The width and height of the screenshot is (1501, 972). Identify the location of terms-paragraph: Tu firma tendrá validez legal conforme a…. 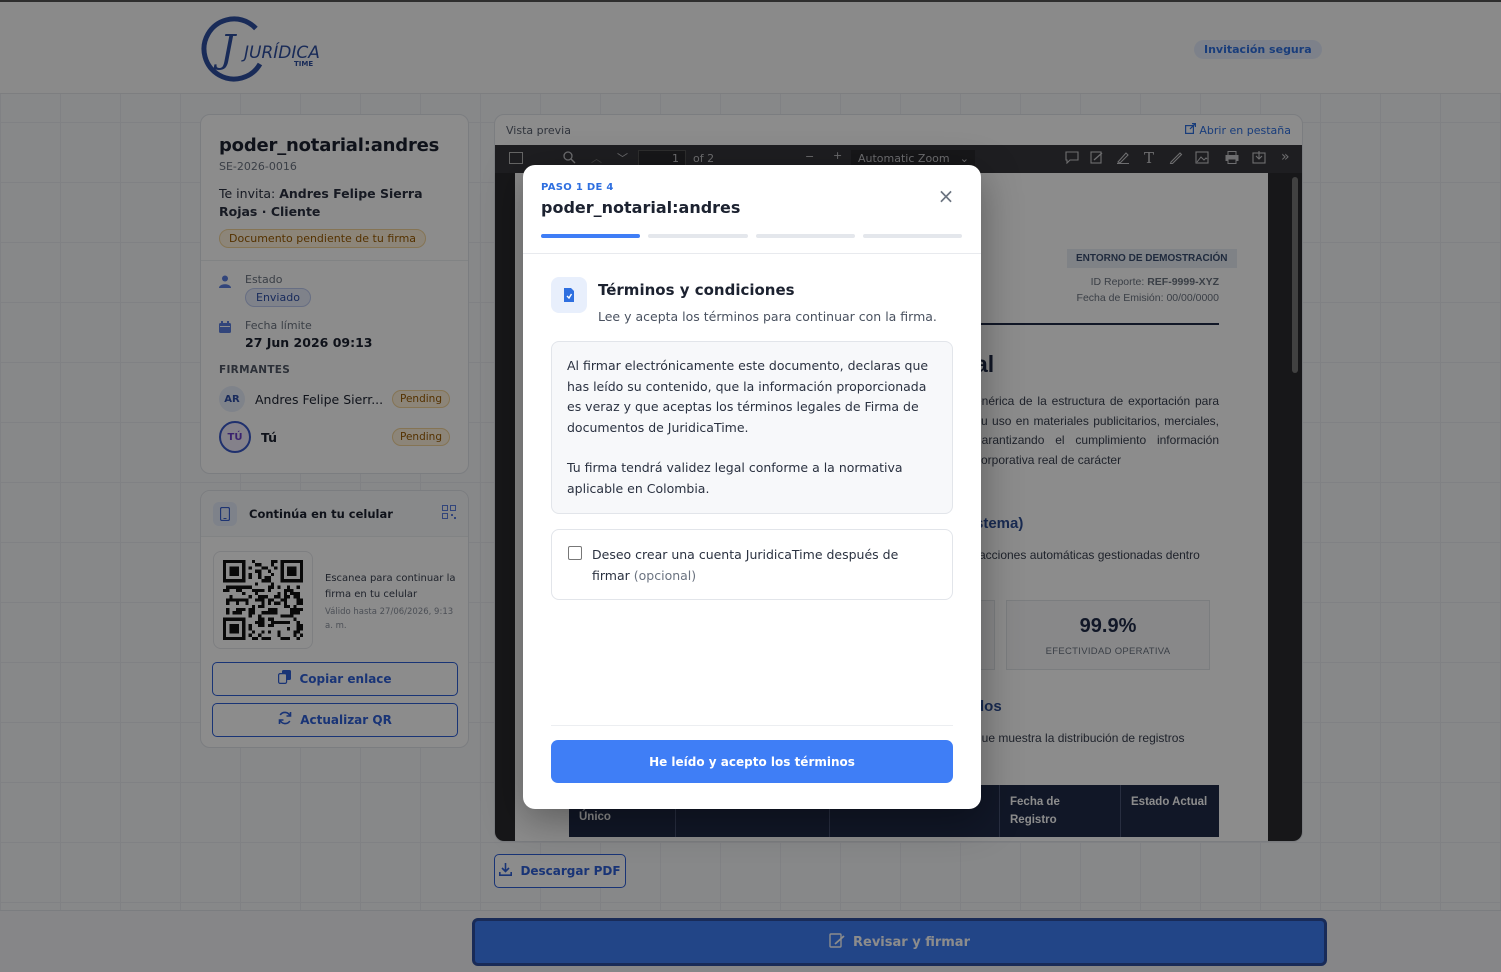
(735, 478).